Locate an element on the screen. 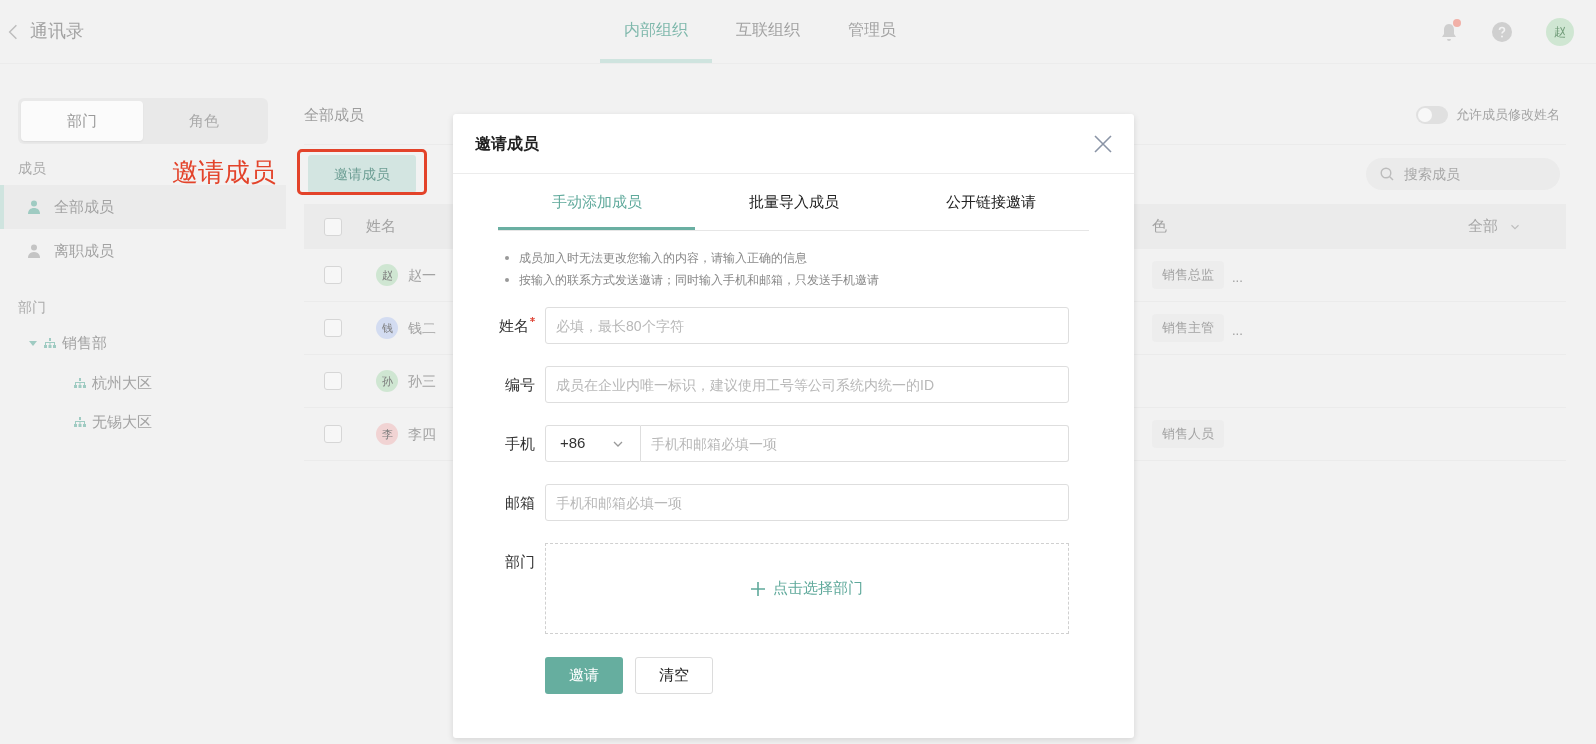 The height and width of the screenshot is (744, 1596). field-label: 部门 is located at coordinates (520, 562).